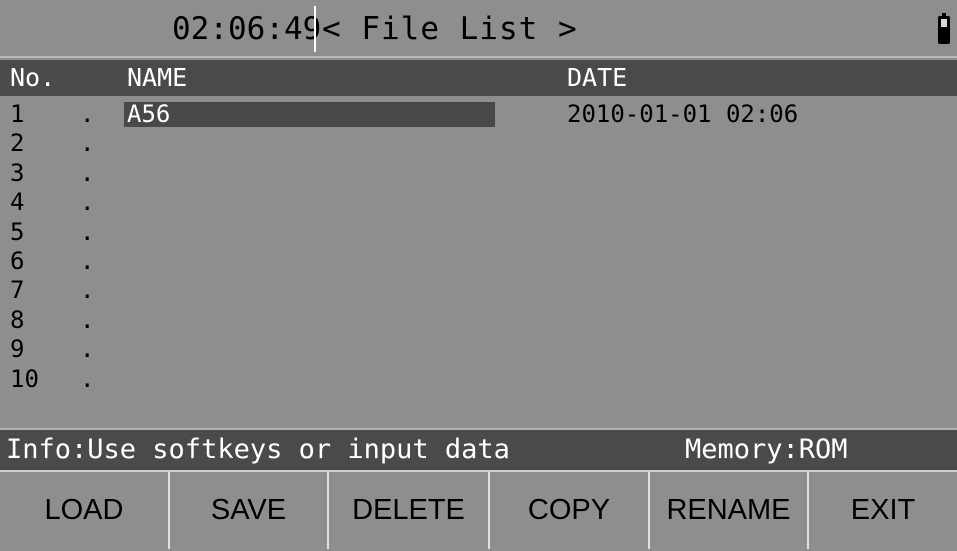 Image resolution: width=957 pixels, height=551 pixels. I want to click on load-button: LOAD, so click(85, 510).